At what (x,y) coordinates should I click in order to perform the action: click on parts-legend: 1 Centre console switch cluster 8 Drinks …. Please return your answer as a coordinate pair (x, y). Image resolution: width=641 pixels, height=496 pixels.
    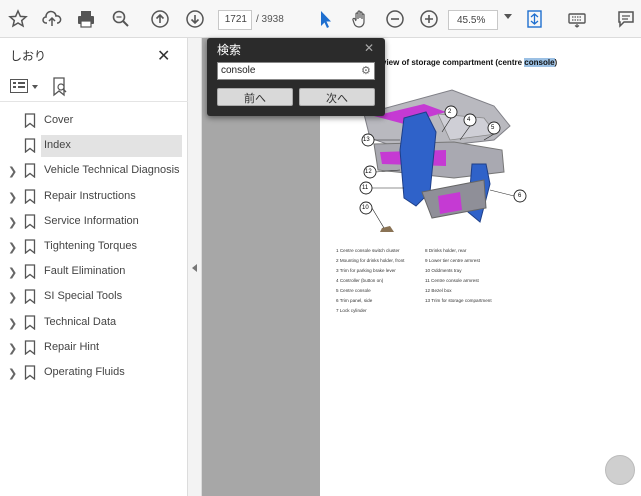
    Looking at the image, I should click on (436, 283).